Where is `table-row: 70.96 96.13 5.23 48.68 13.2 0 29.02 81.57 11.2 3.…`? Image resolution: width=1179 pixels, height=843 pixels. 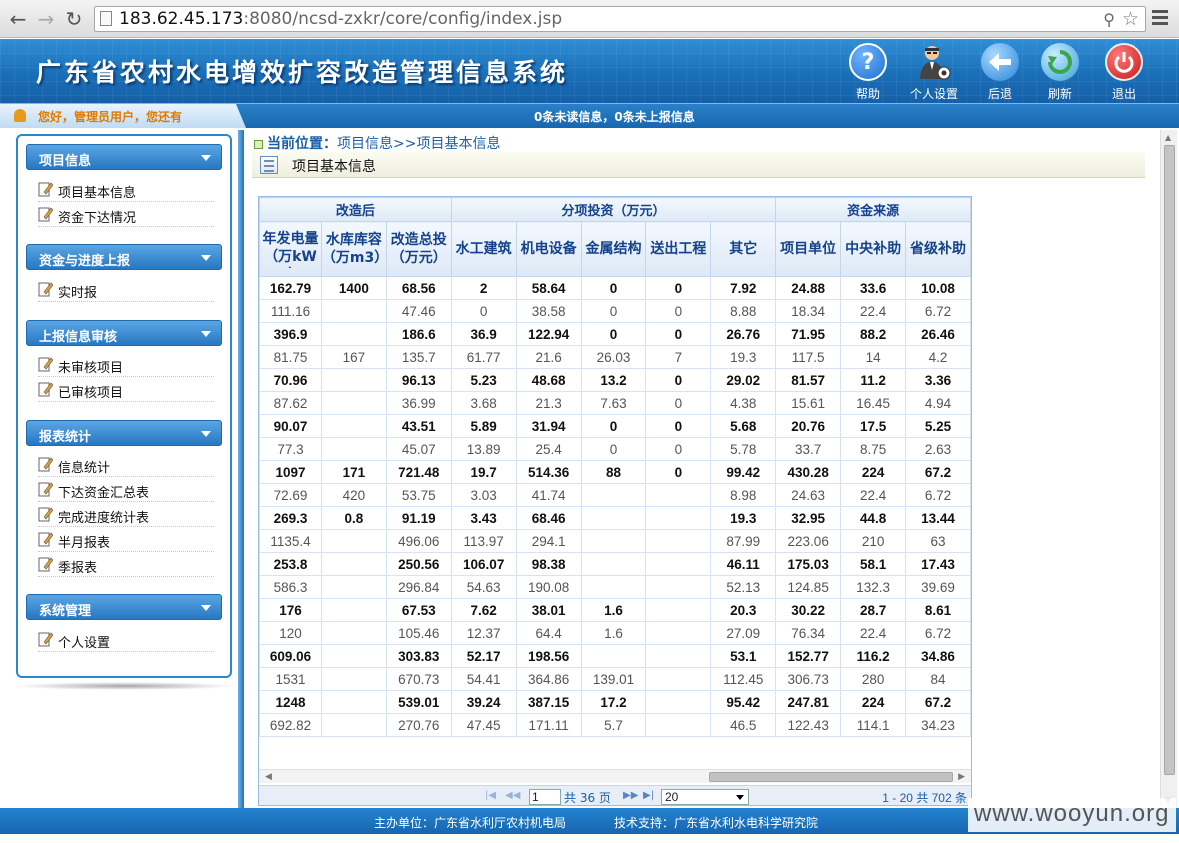 table-row: 70.96 96.13 5.23 48.68 13.2 0 29.02 81.57 11.2 3.… is located at coordinates (615, 380).